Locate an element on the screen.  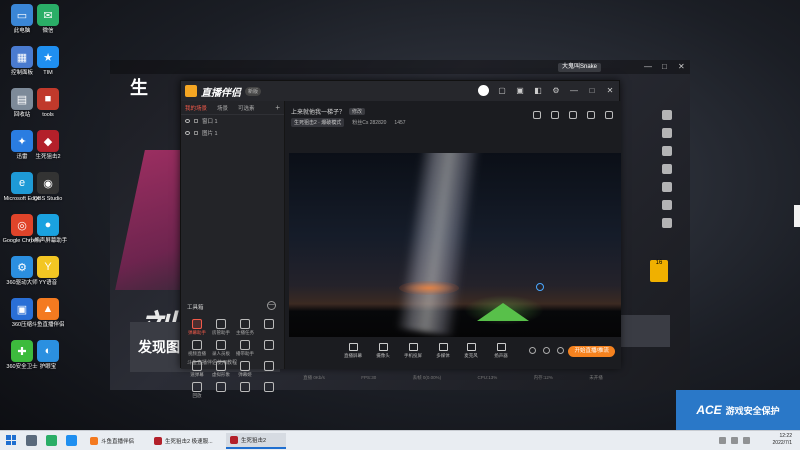
tv-icon is located at coordinates (667, 187).